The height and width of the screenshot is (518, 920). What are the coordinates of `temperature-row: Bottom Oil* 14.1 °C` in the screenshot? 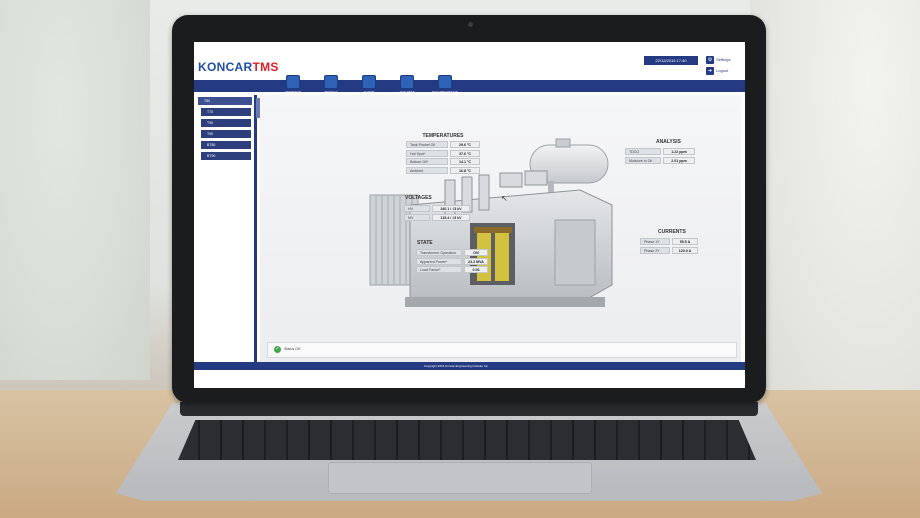 It's located at (443, 161).